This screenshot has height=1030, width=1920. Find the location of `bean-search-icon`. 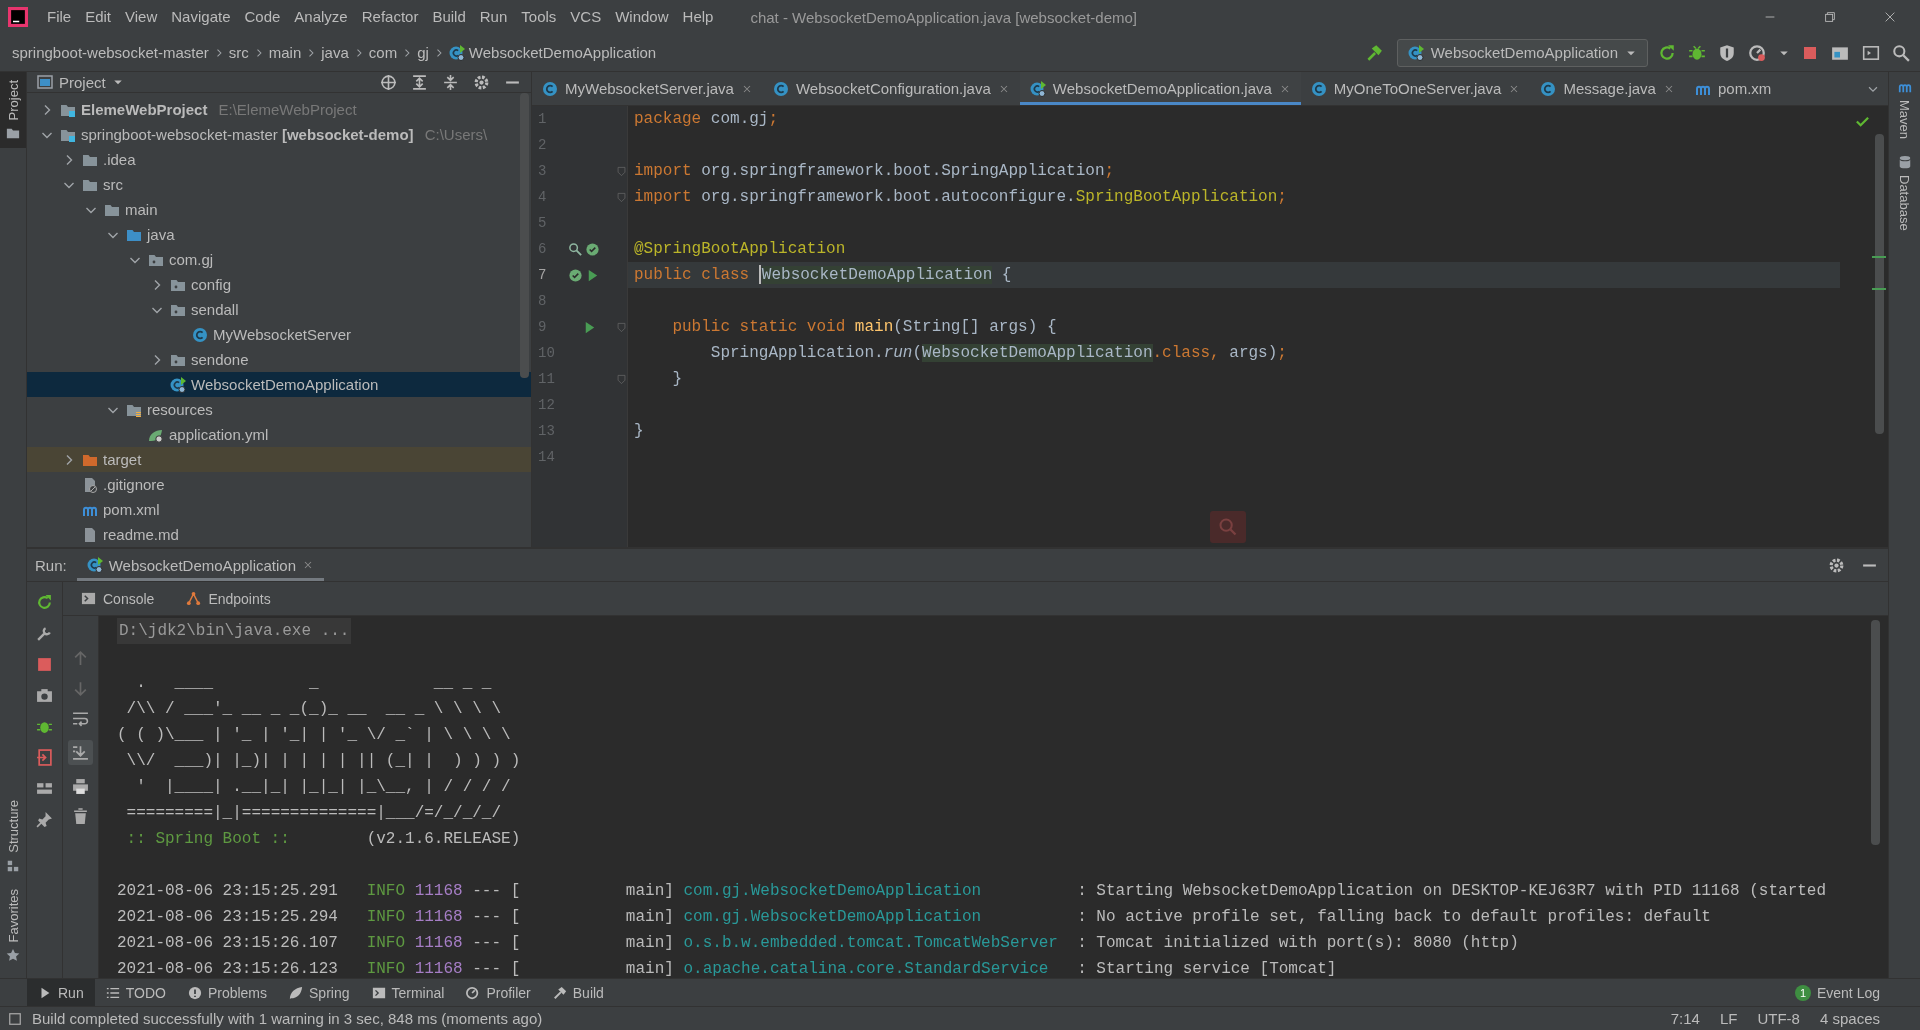

bean-search-icon is located at coordinates (575, 249).